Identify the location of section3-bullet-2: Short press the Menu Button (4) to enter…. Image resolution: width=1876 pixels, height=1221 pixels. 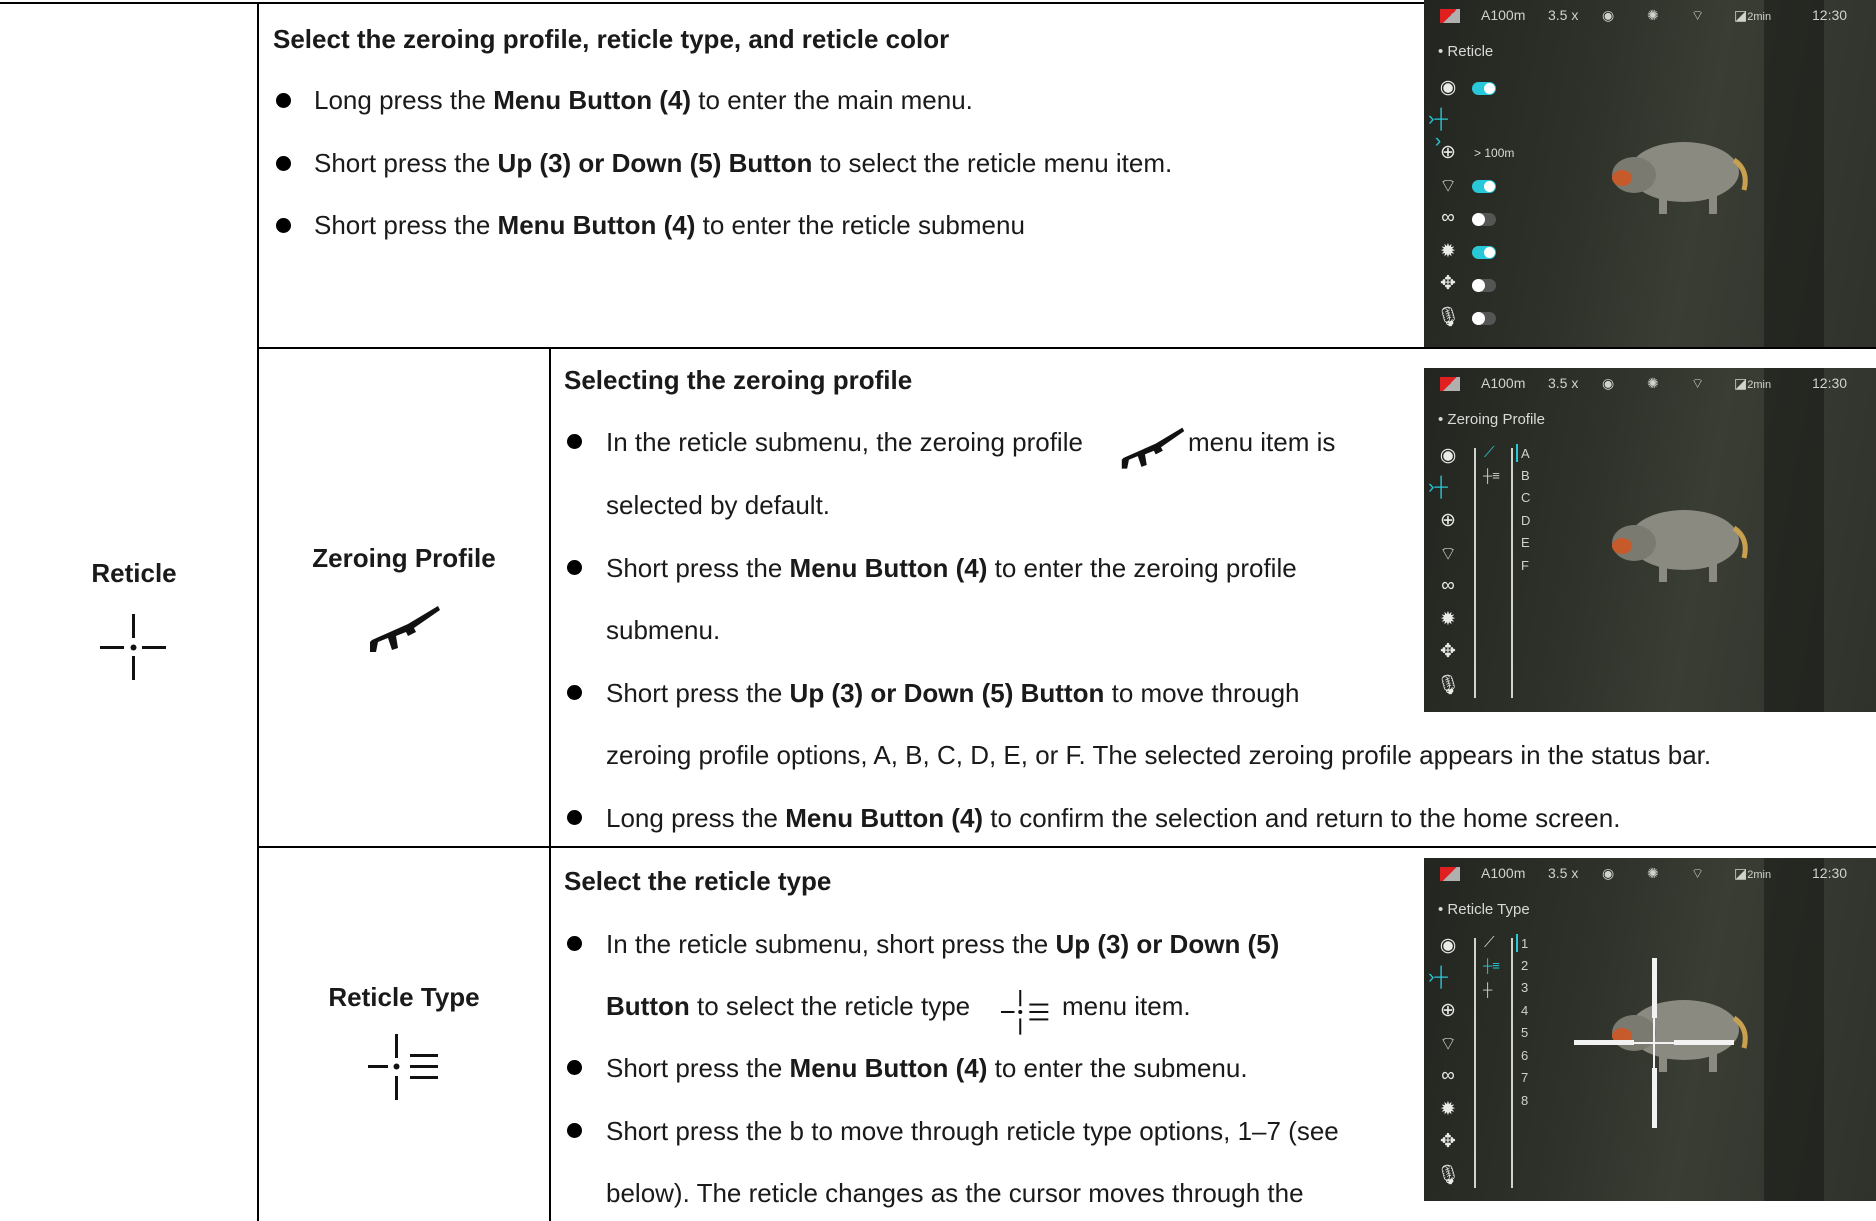
(927, 1068).